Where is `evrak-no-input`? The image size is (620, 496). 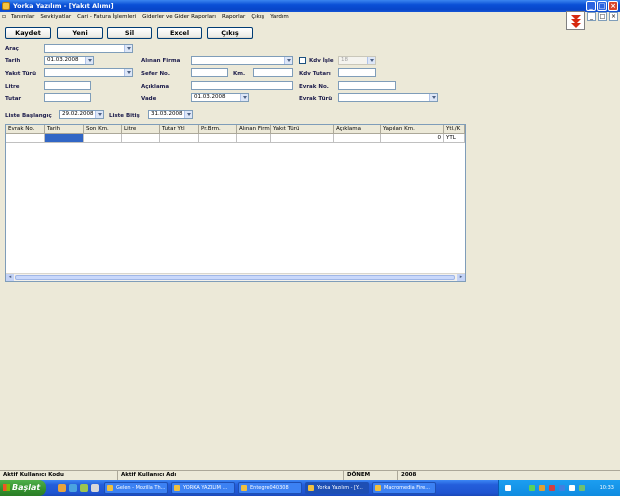
evrak-no-input is located at coordinates (367, 85).